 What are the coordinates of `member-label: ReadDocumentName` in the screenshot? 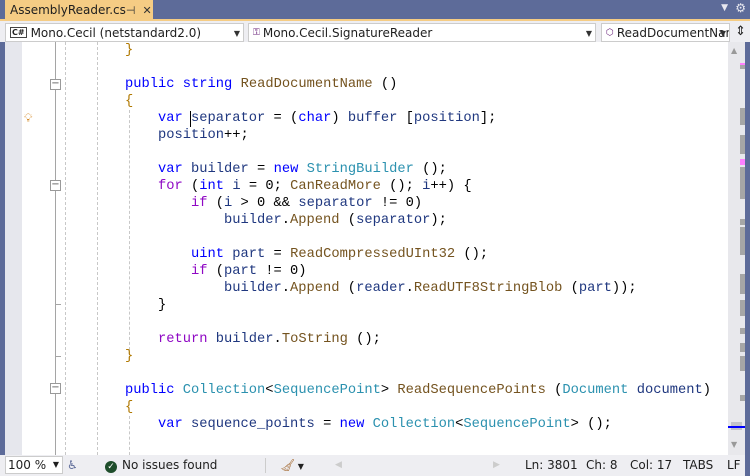 It's located at (672, 32).